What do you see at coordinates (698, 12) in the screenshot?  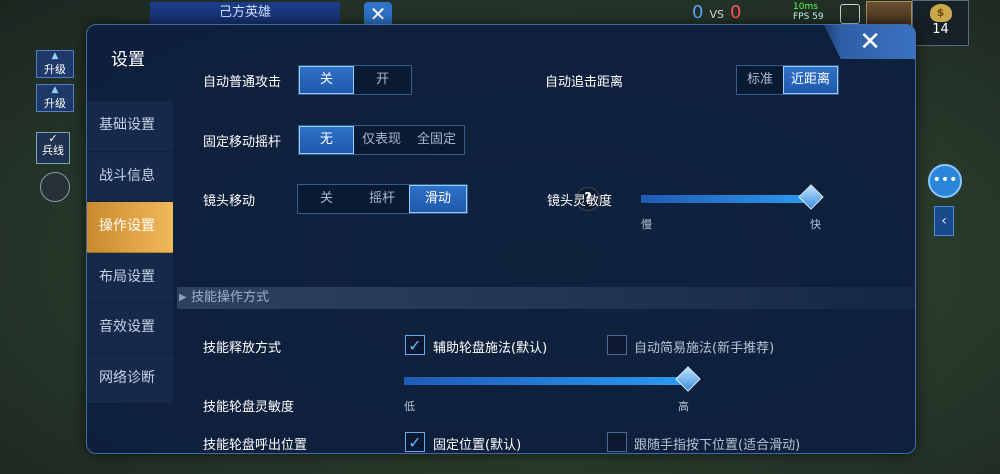 I see `blue-score: 0` at bounding box center [698, 12].